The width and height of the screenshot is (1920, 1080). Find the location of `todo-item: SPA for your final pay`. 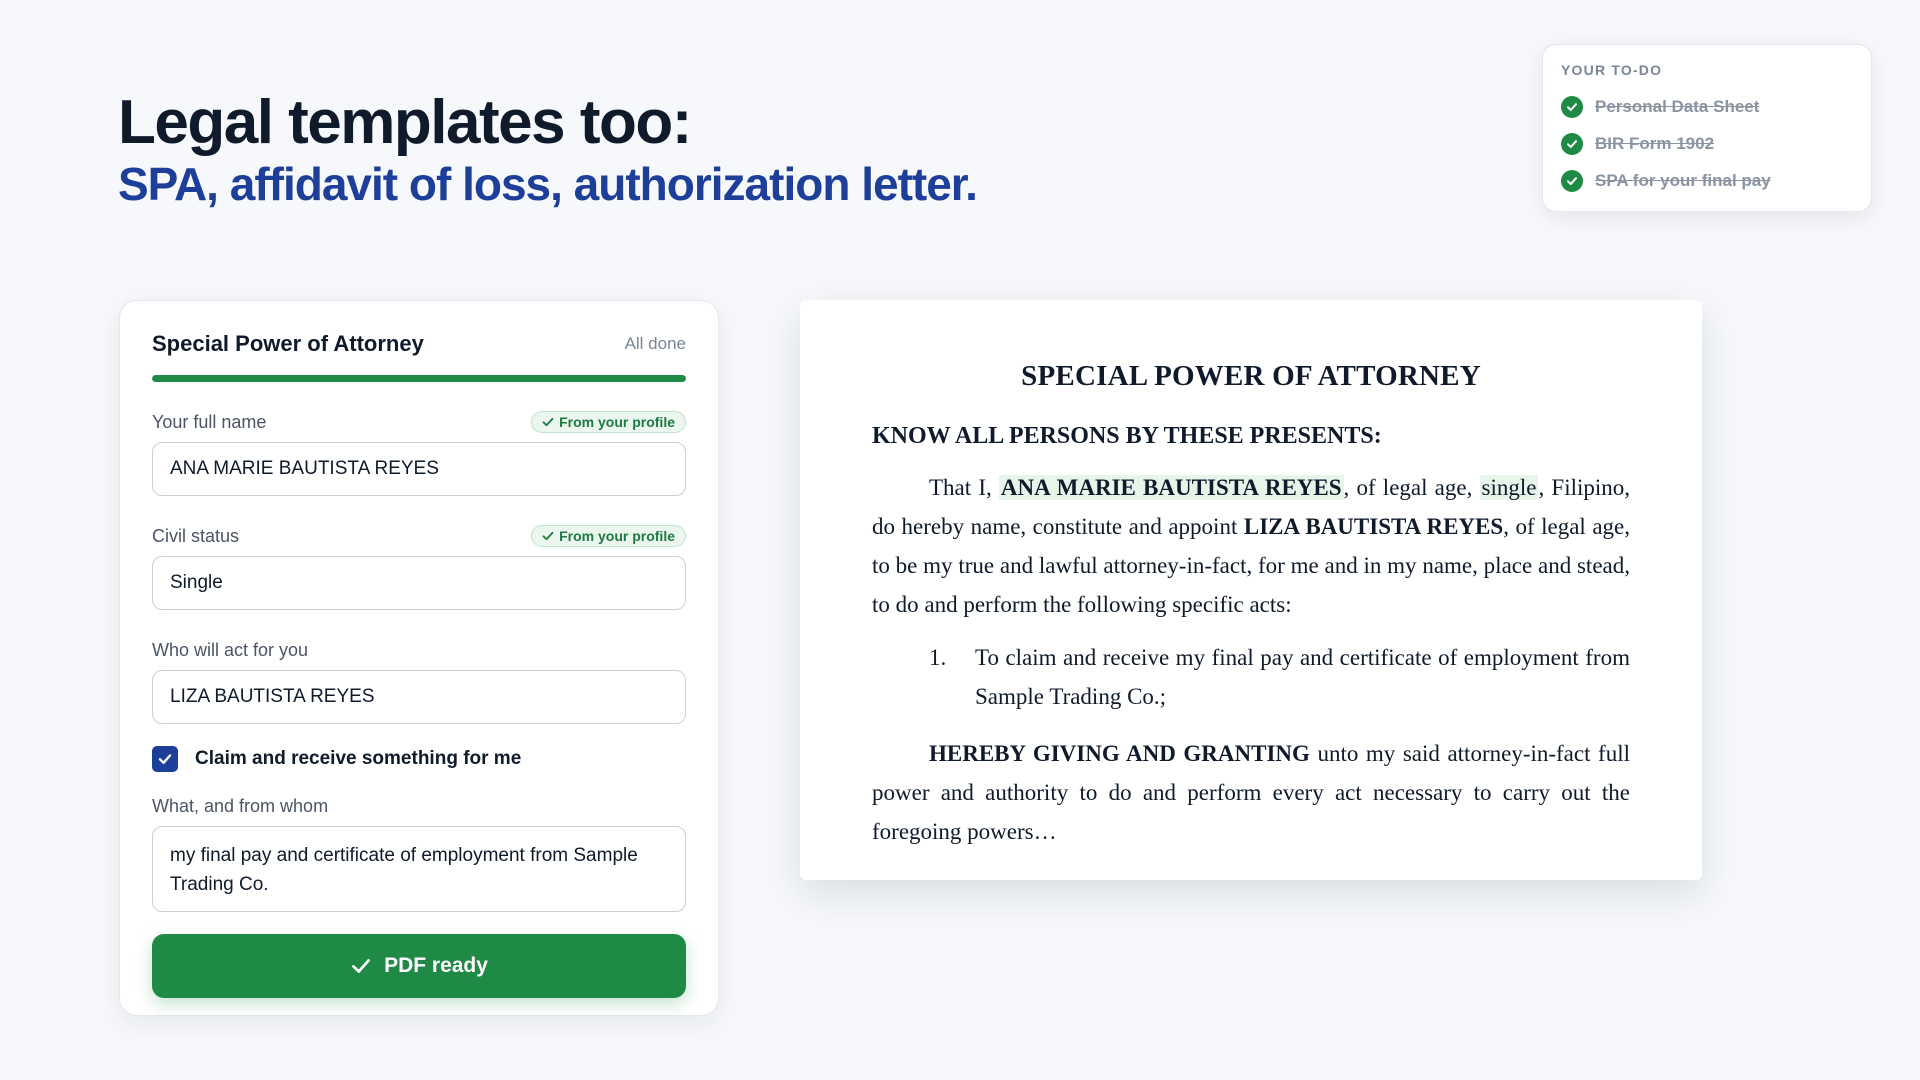

todo-item: SPA for your final pay is located at coordinates (1707, 180).